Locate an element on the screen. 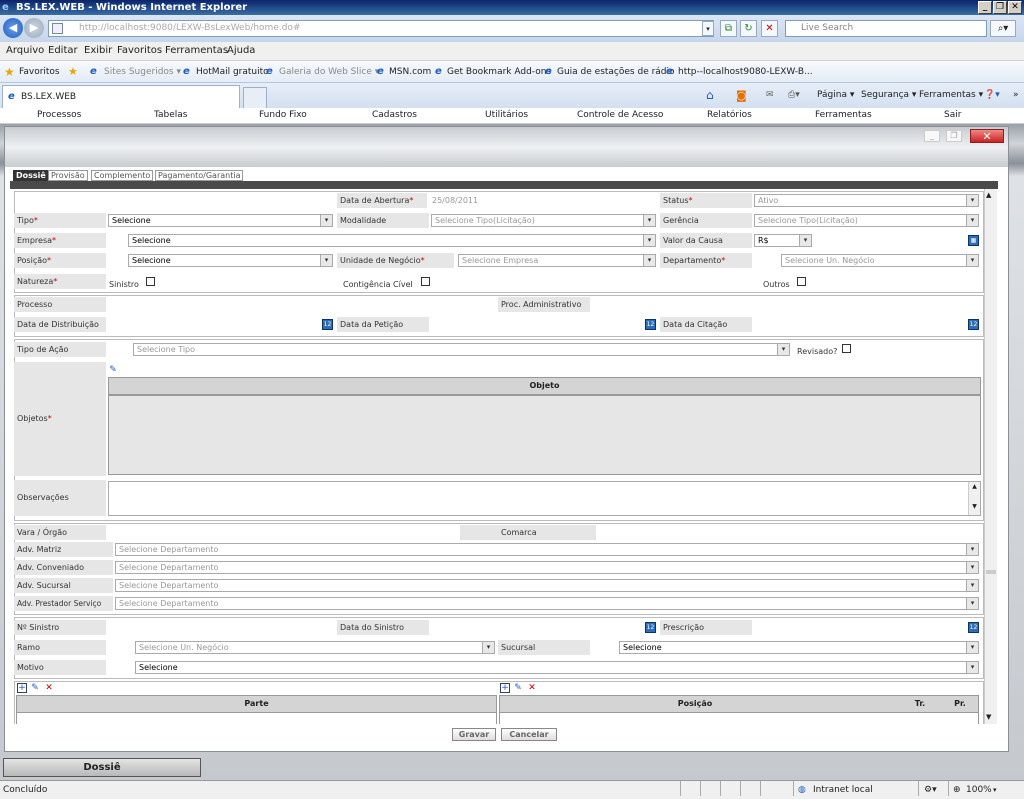 This screenshot has height=799, width=1024. tipo-acao-select: Selecione Tipo is located at coordinates (461, 349).